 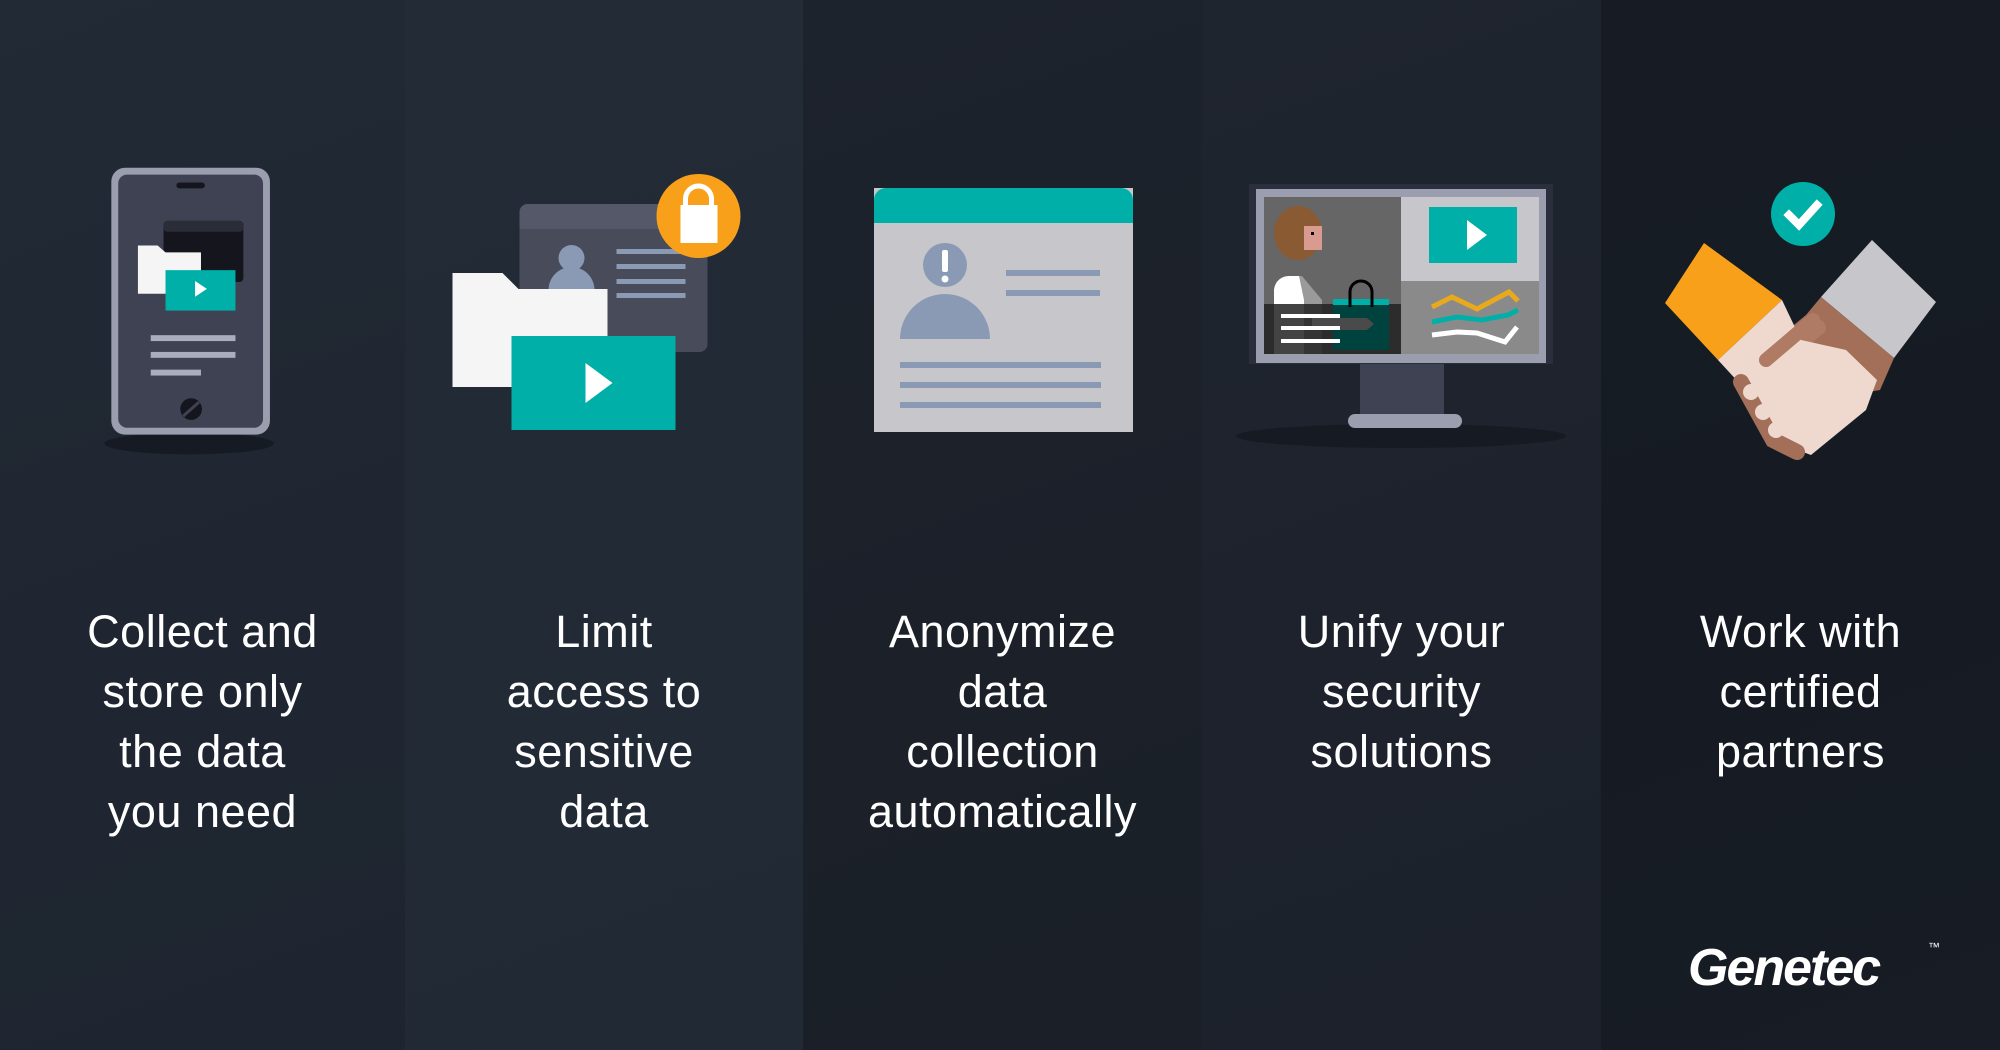 What do you see at coordinates (1800, 321) in the screenshot?
I see `handshake-check-icon` at bounding box center [1800, 321].